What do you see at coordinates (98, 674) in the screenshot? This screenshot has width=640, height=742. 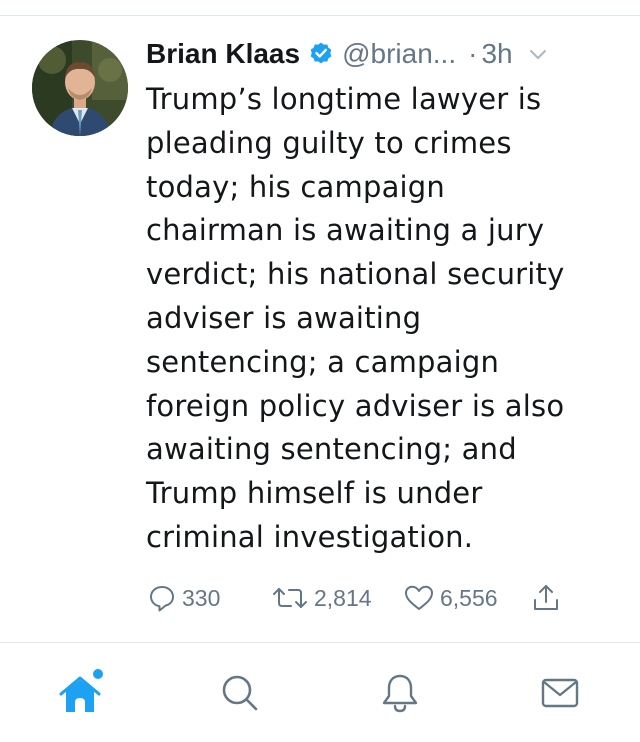 I see `notification-dot` at bounding box center [98, 674].